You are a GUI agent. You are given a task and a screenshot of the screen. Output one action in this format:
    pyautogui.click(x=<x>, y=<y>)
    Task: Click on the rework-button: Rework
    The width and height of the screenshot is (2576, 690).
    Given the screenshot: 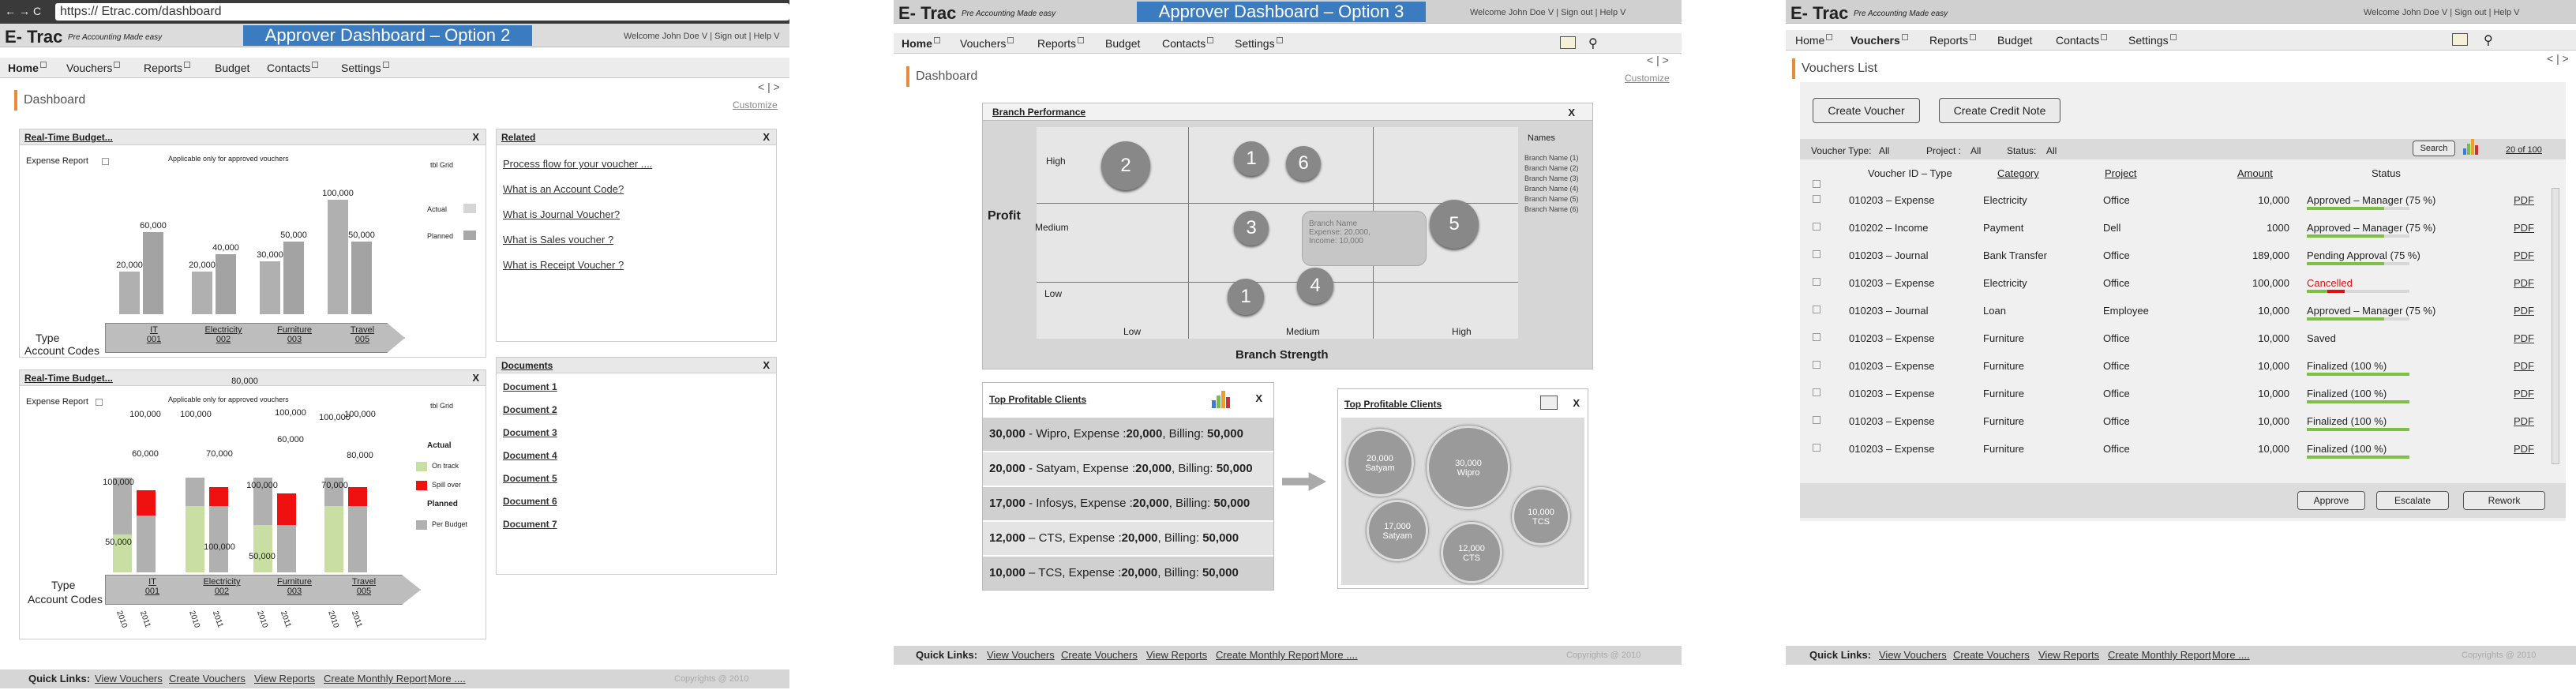 What is the action you would take?
    pyautogui.click(x=2504, y=500)
    